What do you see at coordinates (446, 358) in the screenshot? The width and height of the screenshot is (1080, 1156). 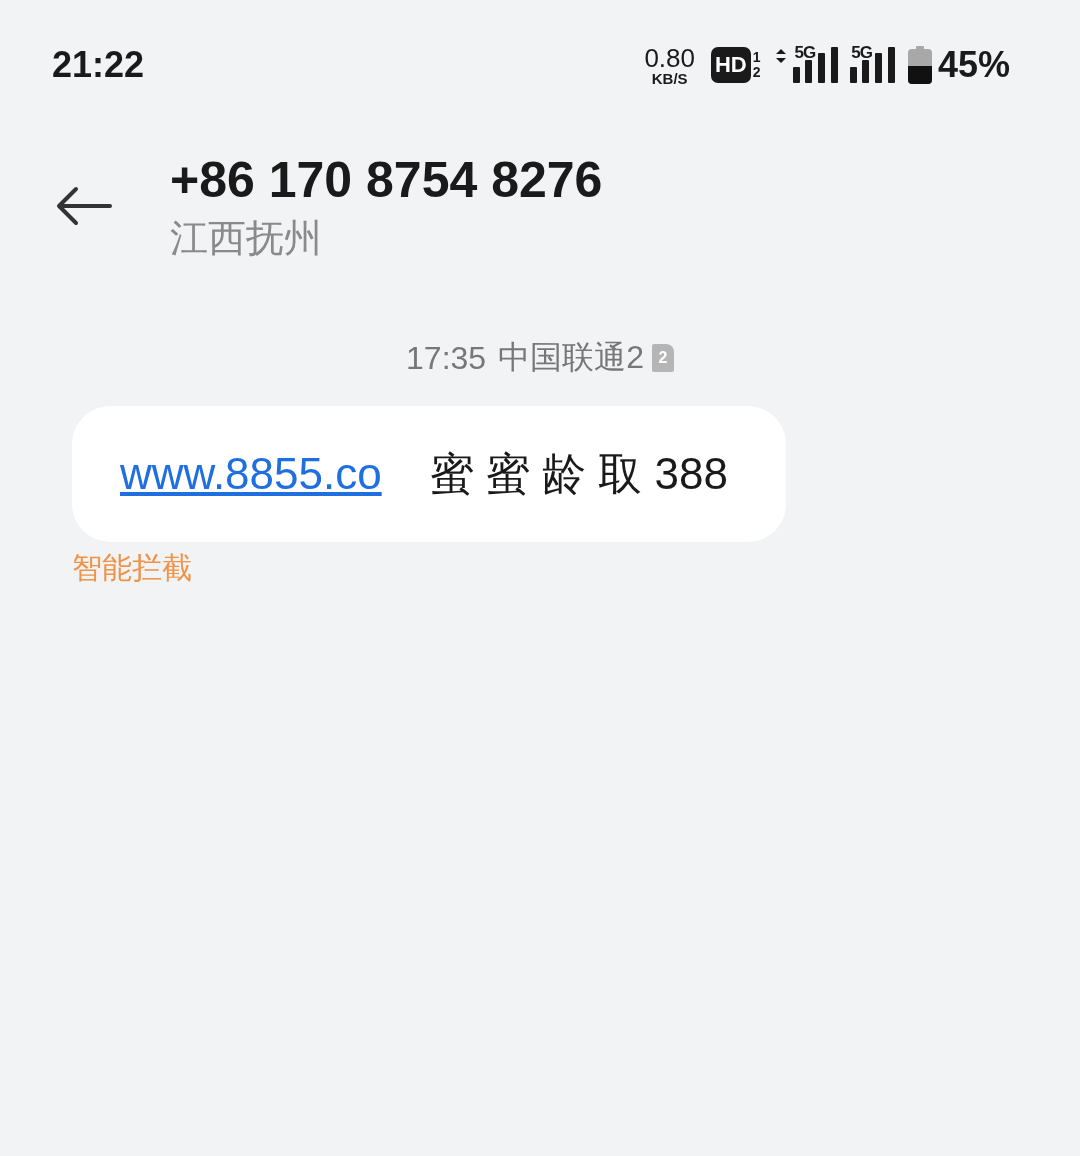 I see `message-timestamp: 17:35` at bounding box center [446, 358].